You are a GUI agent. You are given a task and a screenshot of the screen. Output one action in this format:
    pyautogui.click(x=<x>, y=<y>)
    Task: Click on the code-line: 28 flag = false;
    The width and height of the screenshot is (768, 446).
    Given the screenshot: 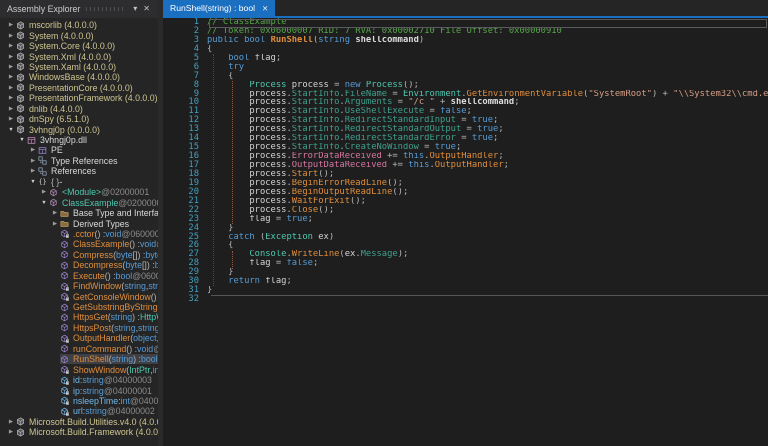 What is the action you would take?
    pyautogui.click(x=465, y=263)
    